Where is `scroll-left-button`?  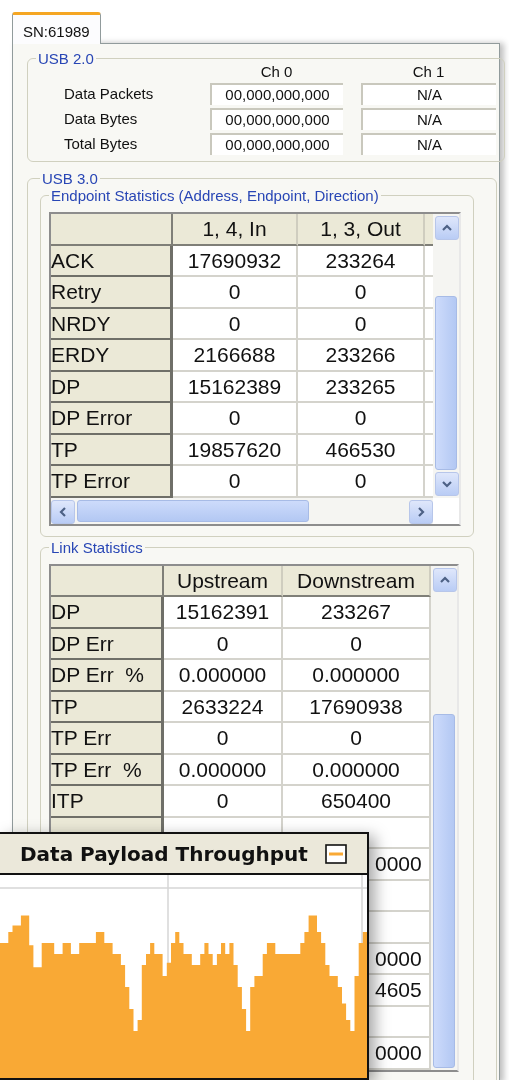
scroll-left-button is located at coordinates (63, 511).